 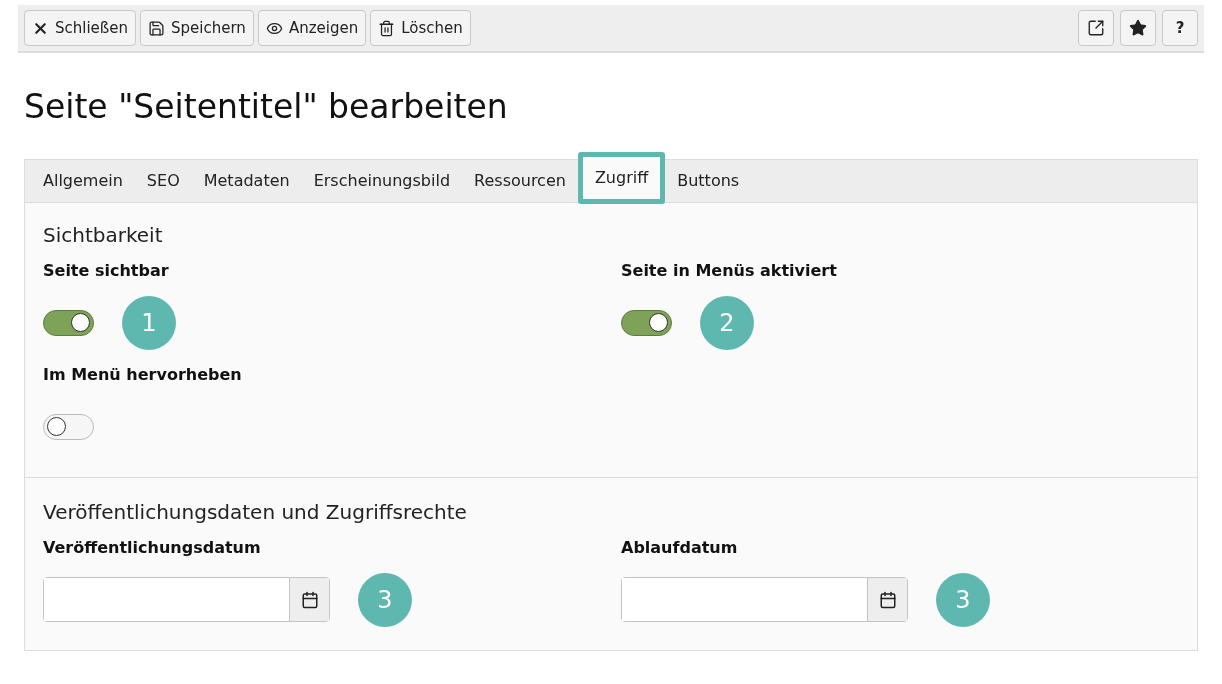 I want to click on section-title: Sichtbarkeit, so click(x=103, y=235).